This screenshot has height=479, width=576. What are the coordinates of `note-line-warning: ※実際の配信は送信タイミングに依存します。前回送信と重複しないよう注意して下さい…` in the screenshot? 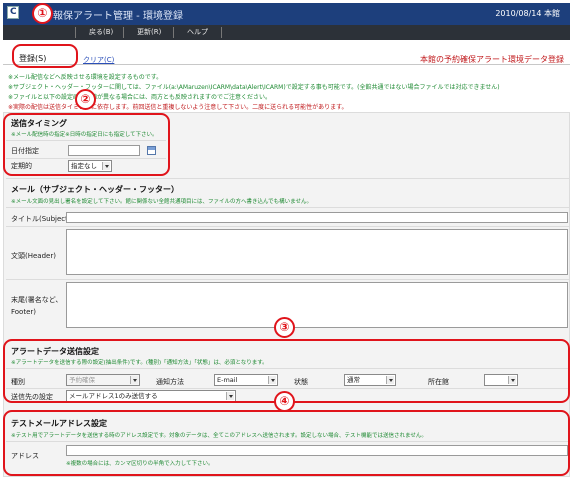 It's located at (178, 107).